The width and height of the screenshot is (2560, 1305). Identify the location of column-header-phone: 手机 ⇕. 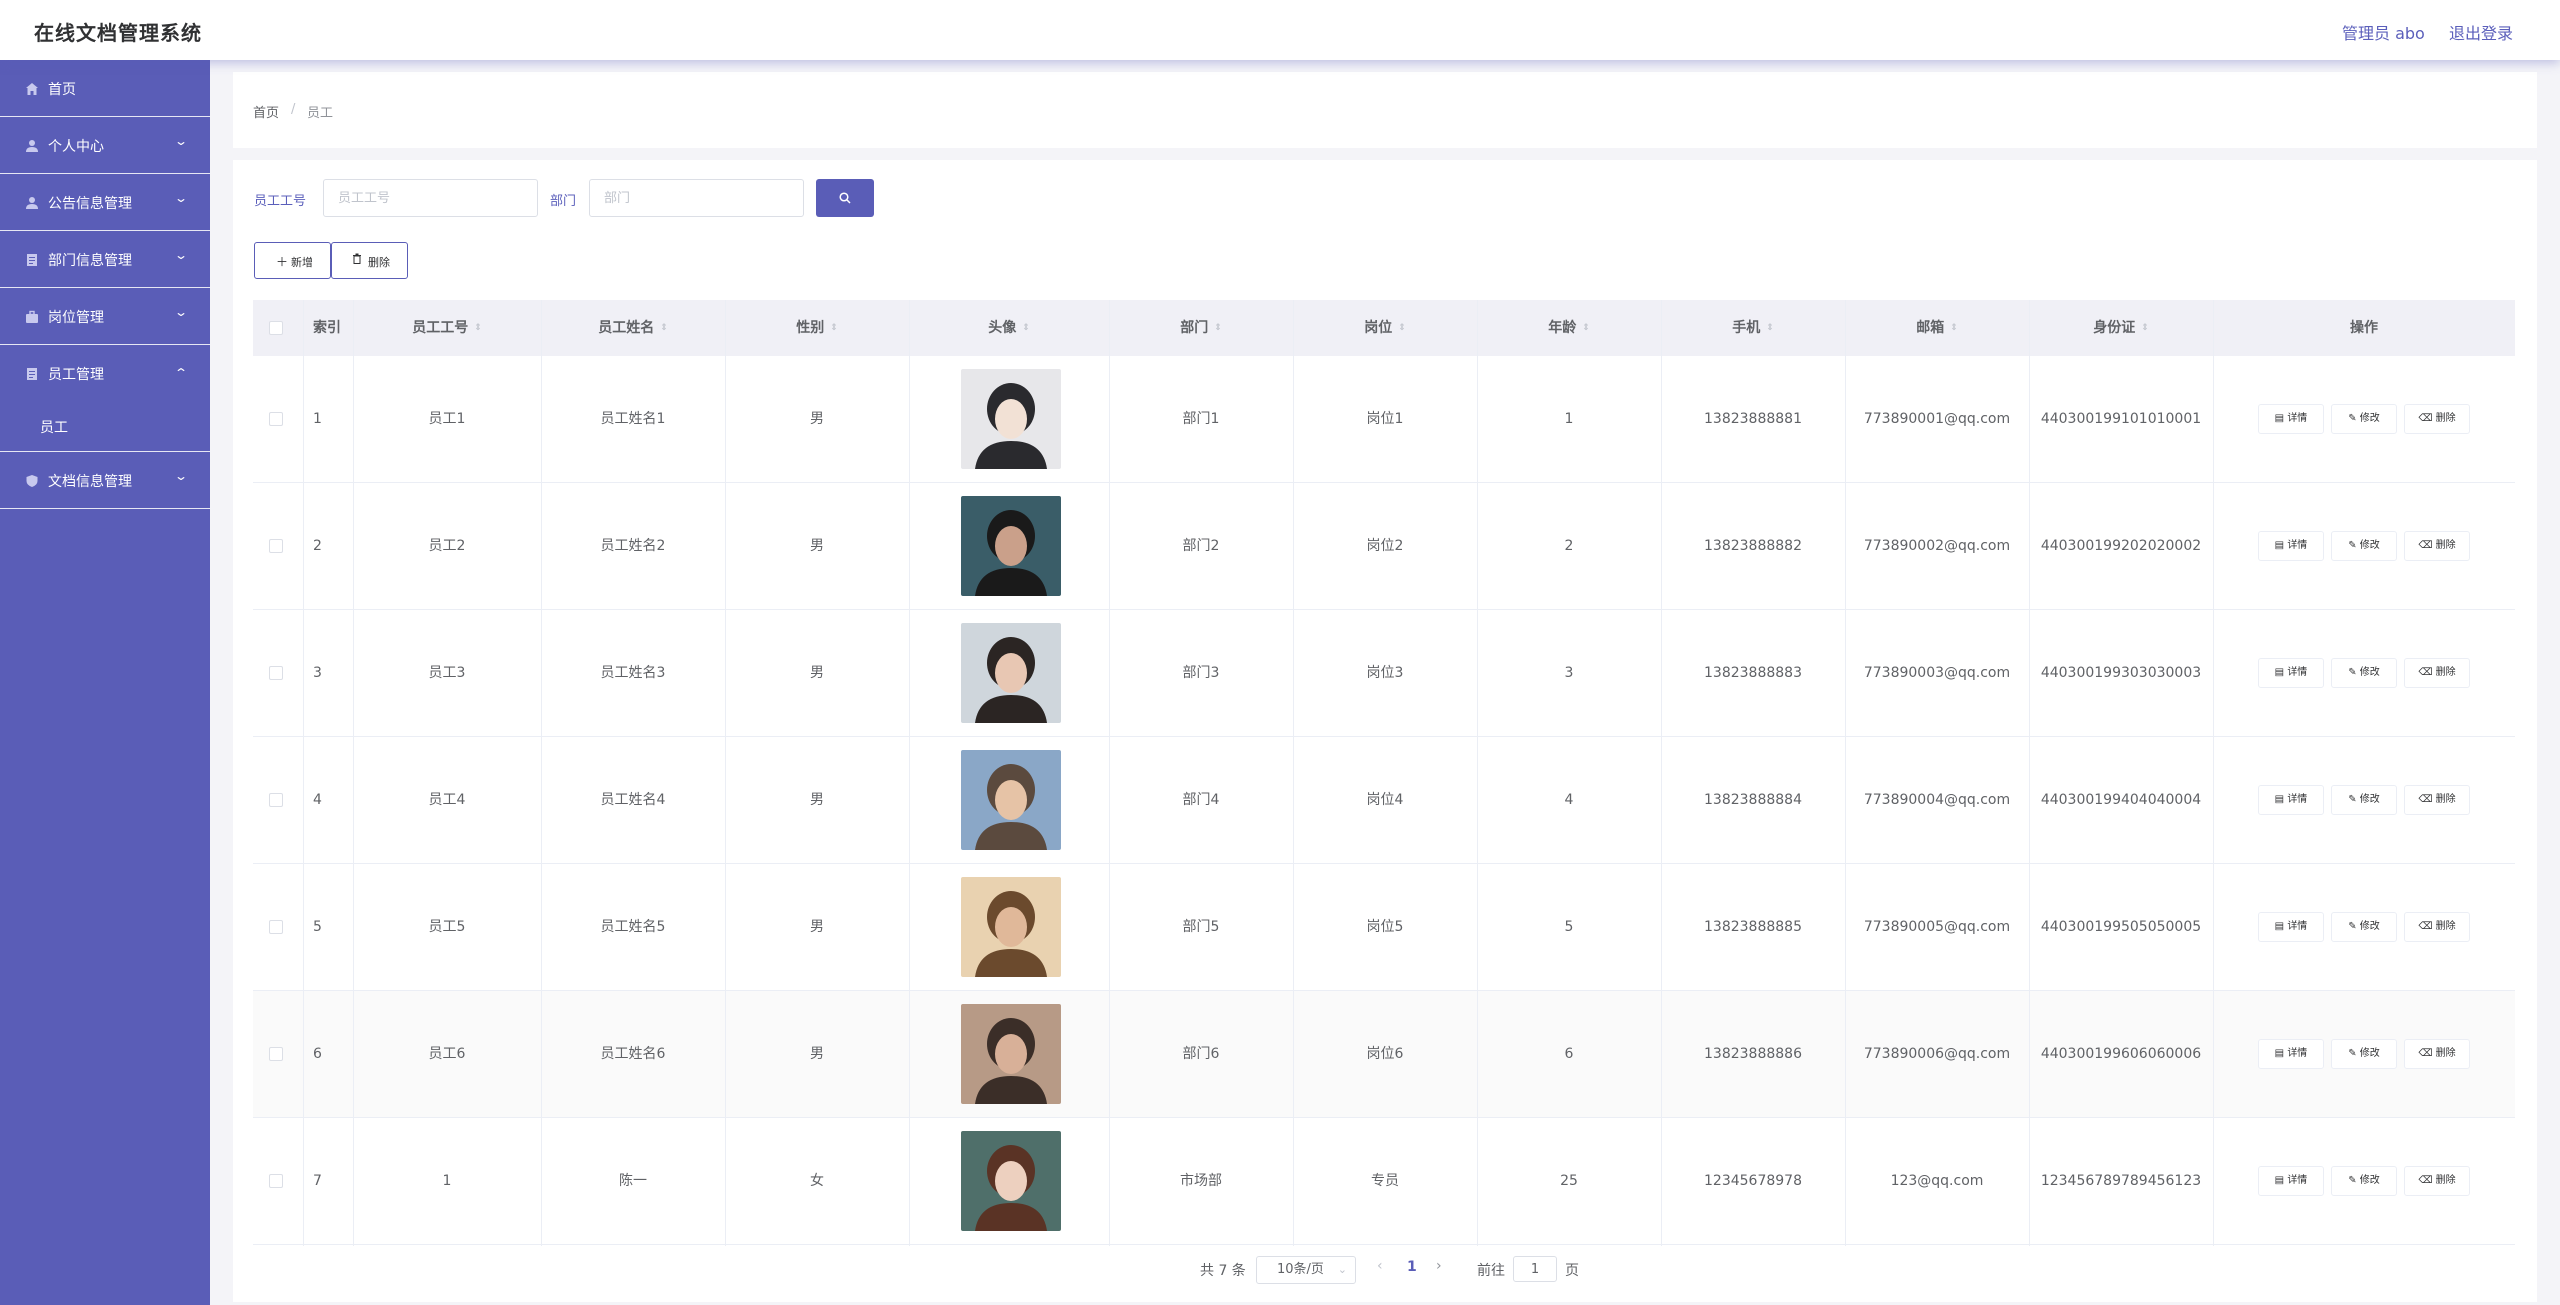
(1753, 328).